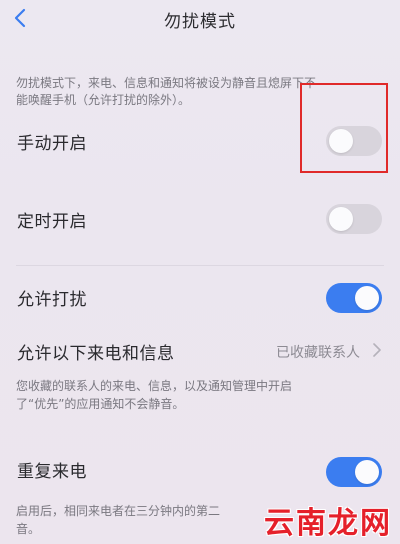 This screenshot has width=400, height=544. Describe the element at coordinates (377, 350) in the screenshot. I see `chevron-right-icon` at that location.